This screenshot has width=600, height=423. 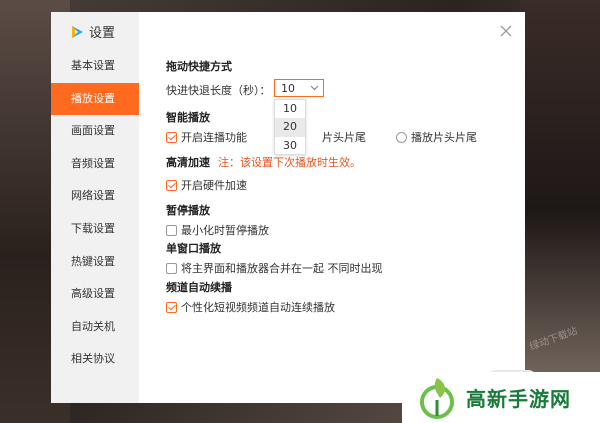 What do you see at coordinates (250, 307) in the screenshot?
I see `auto-continue-option: 个性化短视频频道自动连续播放` at bounding box center [250, 307].